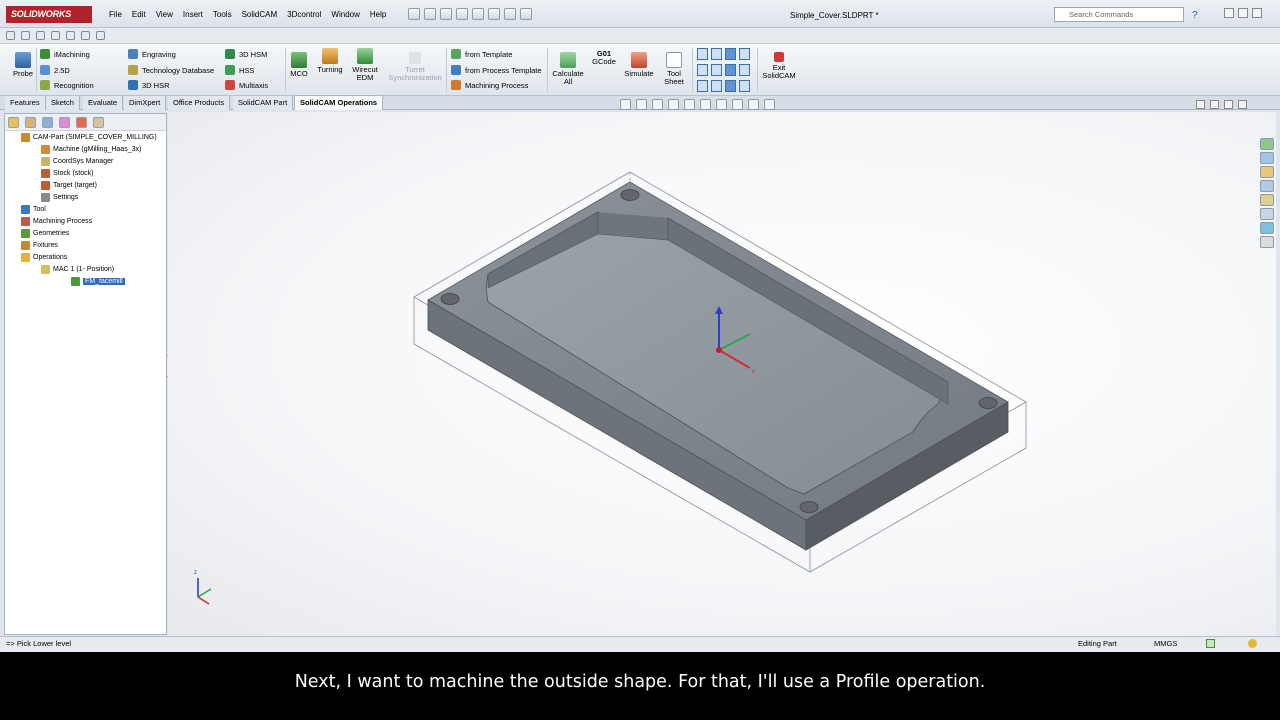 Image resolution: width=1280 pixels, height=720 pixels. Describe the element at coordinates (44, 257) in the screenshot. I see `tree-item-operations: Operations` at that location.